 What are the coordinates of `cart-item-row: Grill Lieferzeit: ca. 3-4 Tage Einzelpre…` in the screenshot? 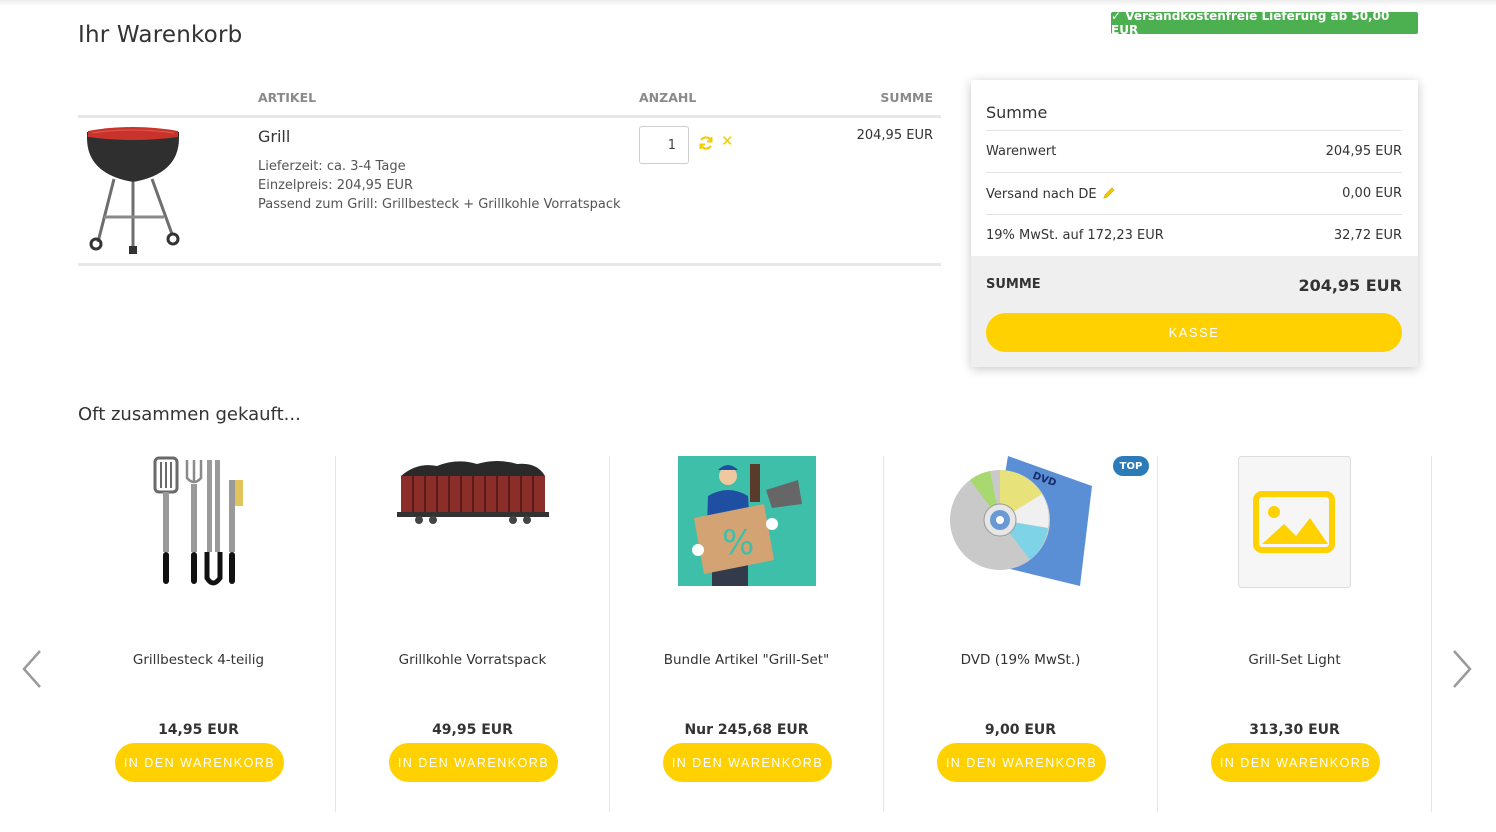 It's located at (509, 192).